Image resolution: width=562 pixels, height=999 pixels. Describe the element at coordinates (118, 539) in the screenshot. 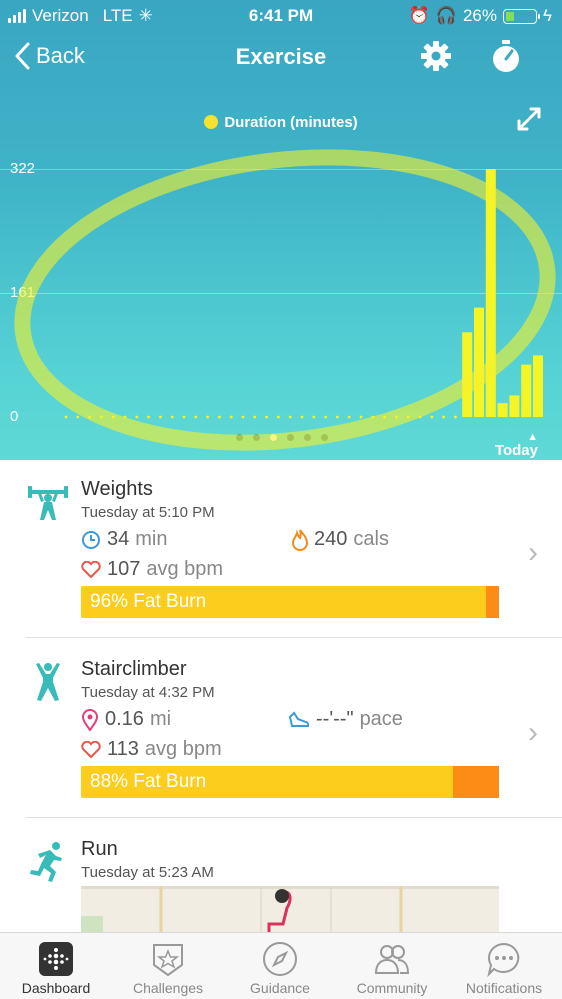

I see `duration-value: 34` at that location.